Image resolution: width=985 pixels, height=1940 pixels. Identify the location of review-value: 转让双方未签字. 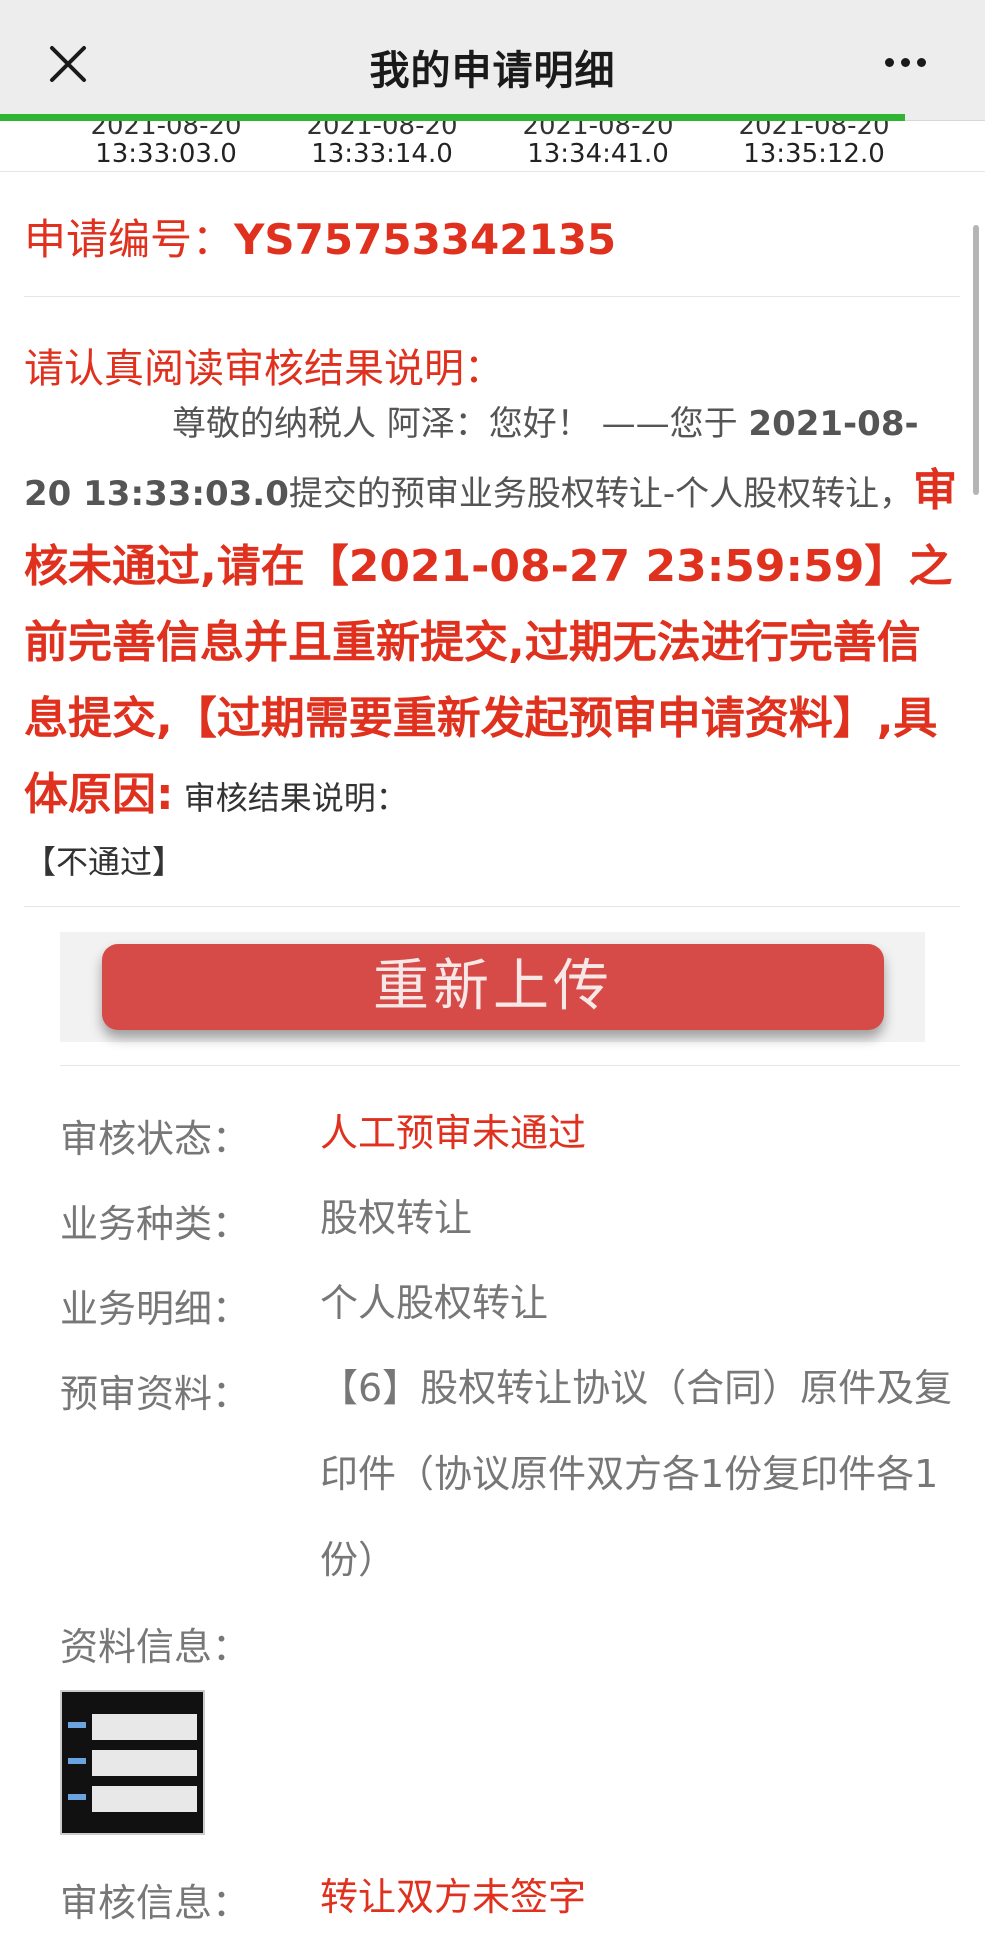
(453, 1897).